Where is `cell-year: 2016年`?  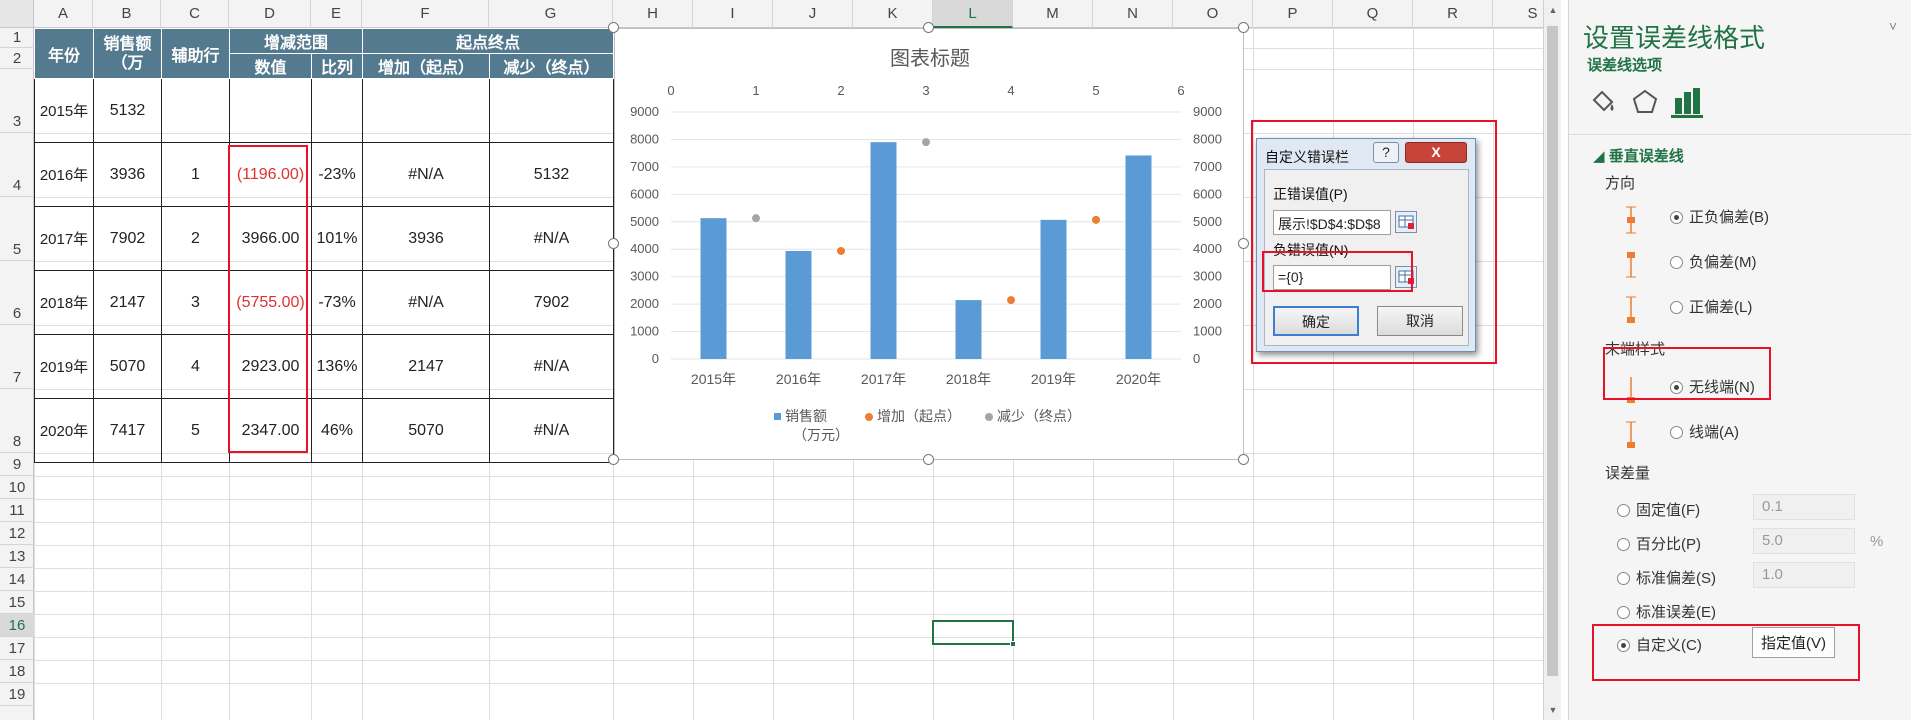
cell-year: 2016年 is located at coordinates (64, 174).